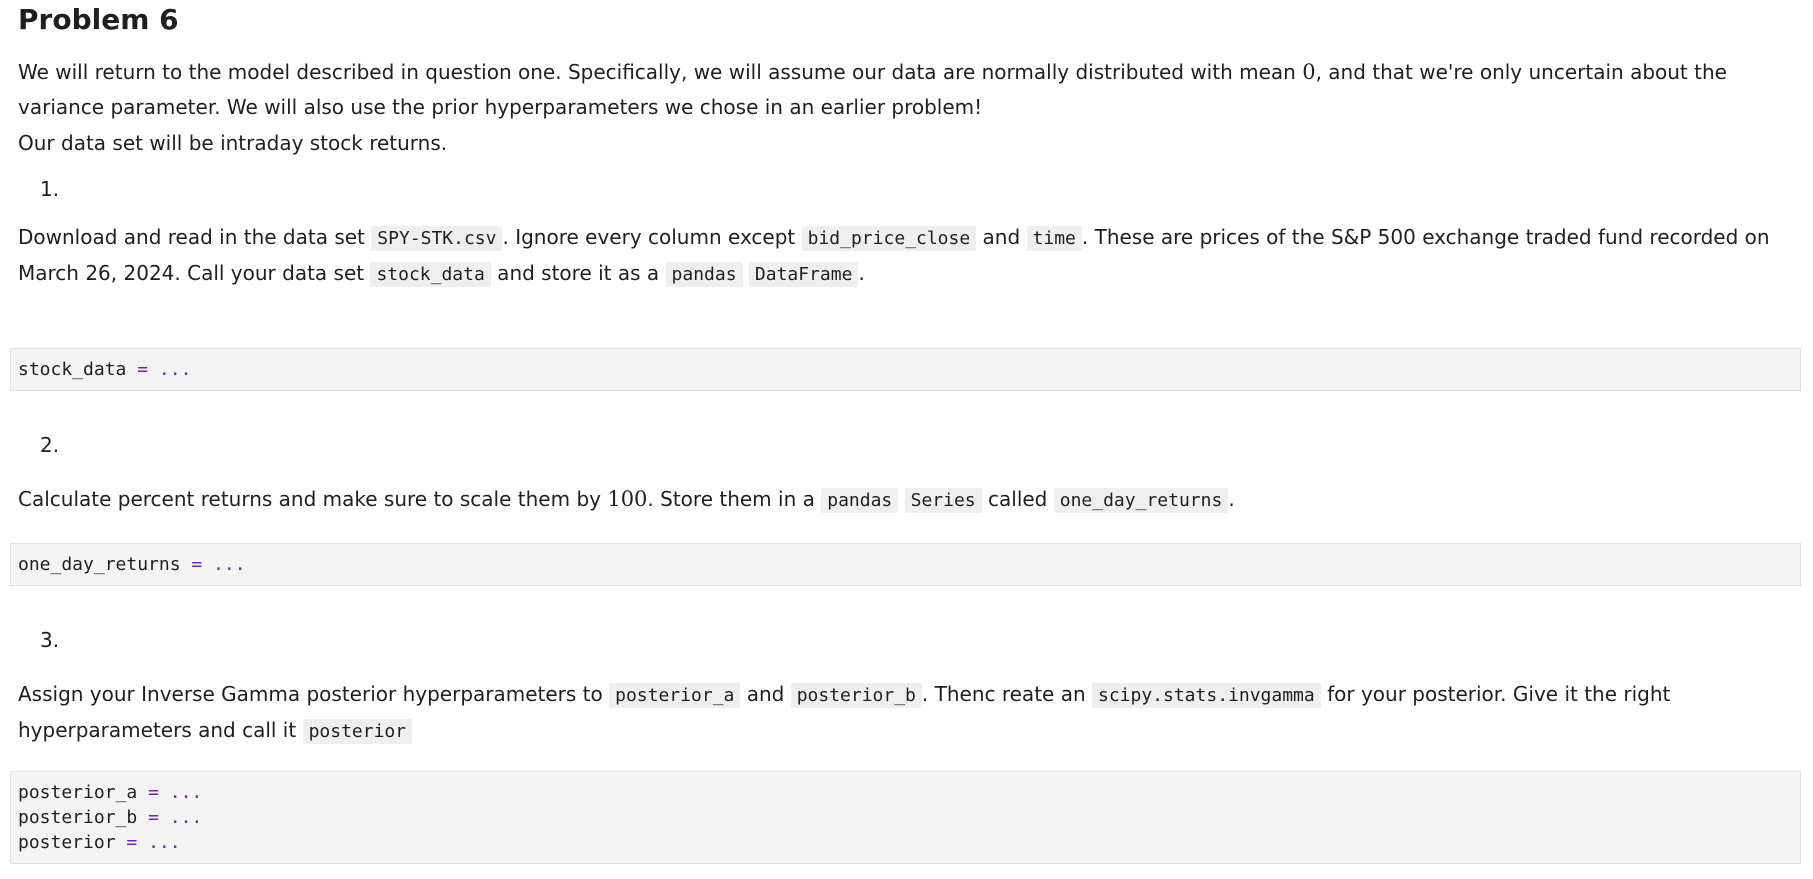 This screenshot has width=1813, height=879. Describe the element at coordinates (1017, 499) in the screenshot. I see `q2-text: called` at that location.